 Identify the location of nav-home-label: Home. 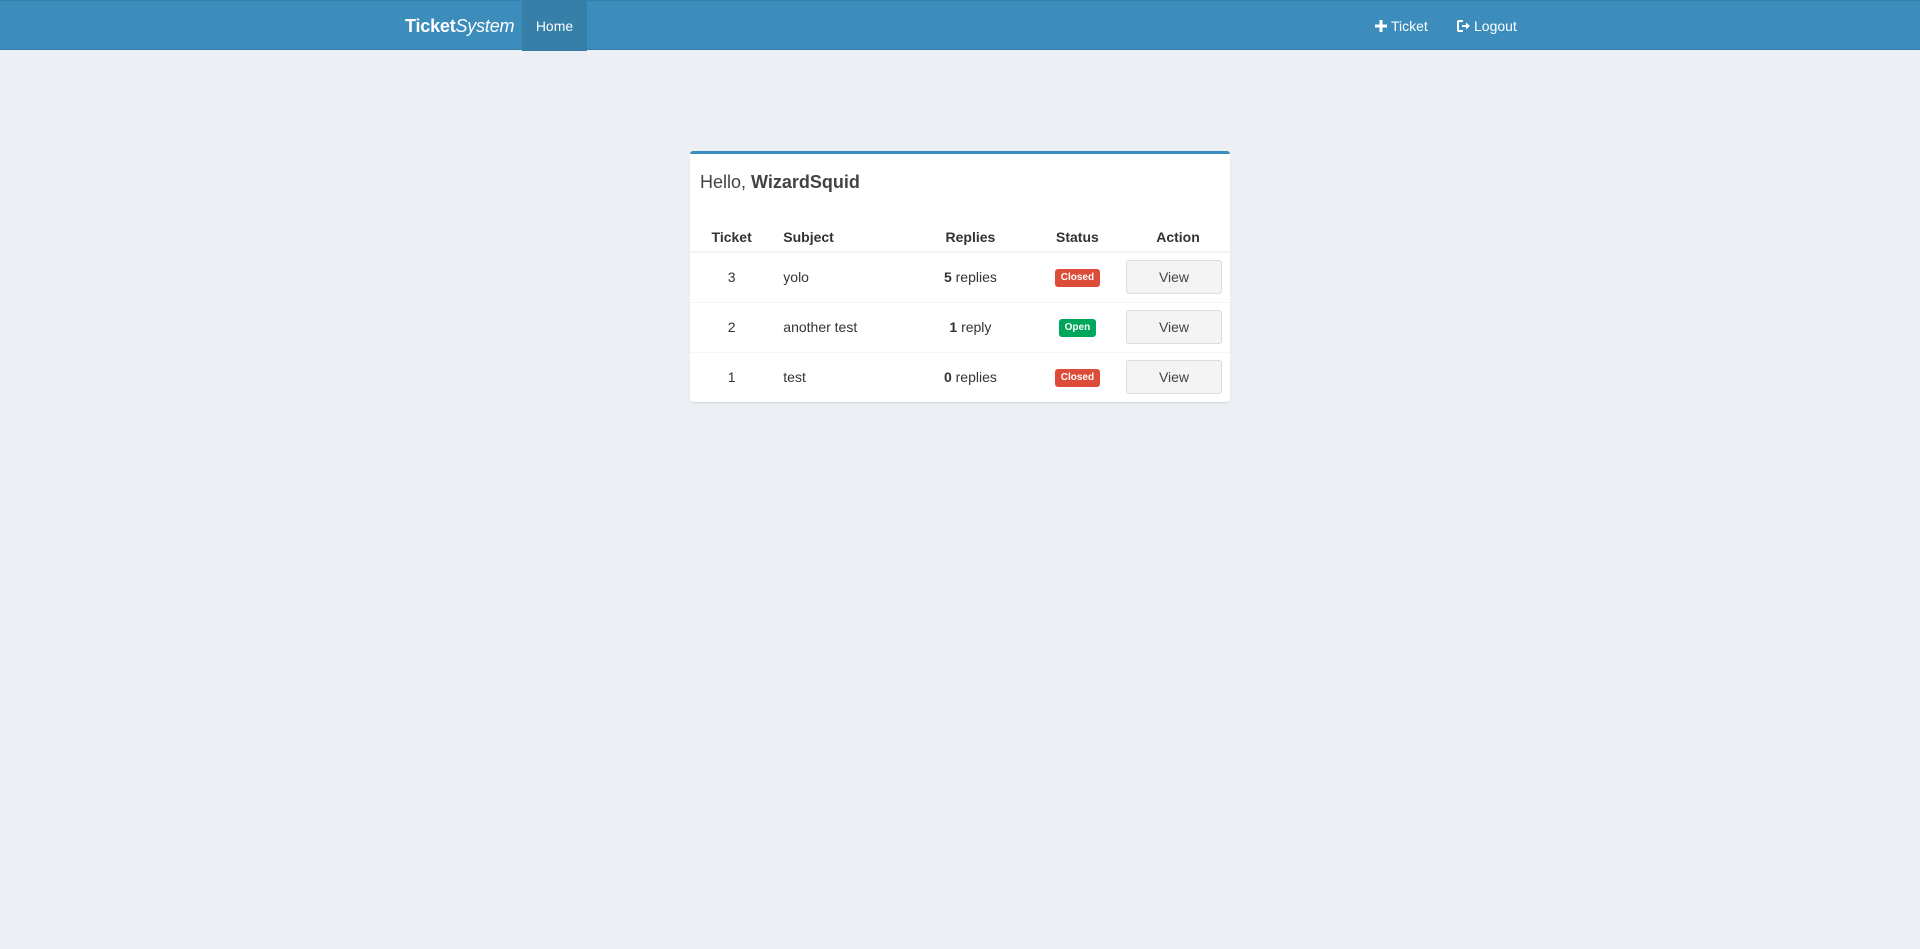
(554, 26).